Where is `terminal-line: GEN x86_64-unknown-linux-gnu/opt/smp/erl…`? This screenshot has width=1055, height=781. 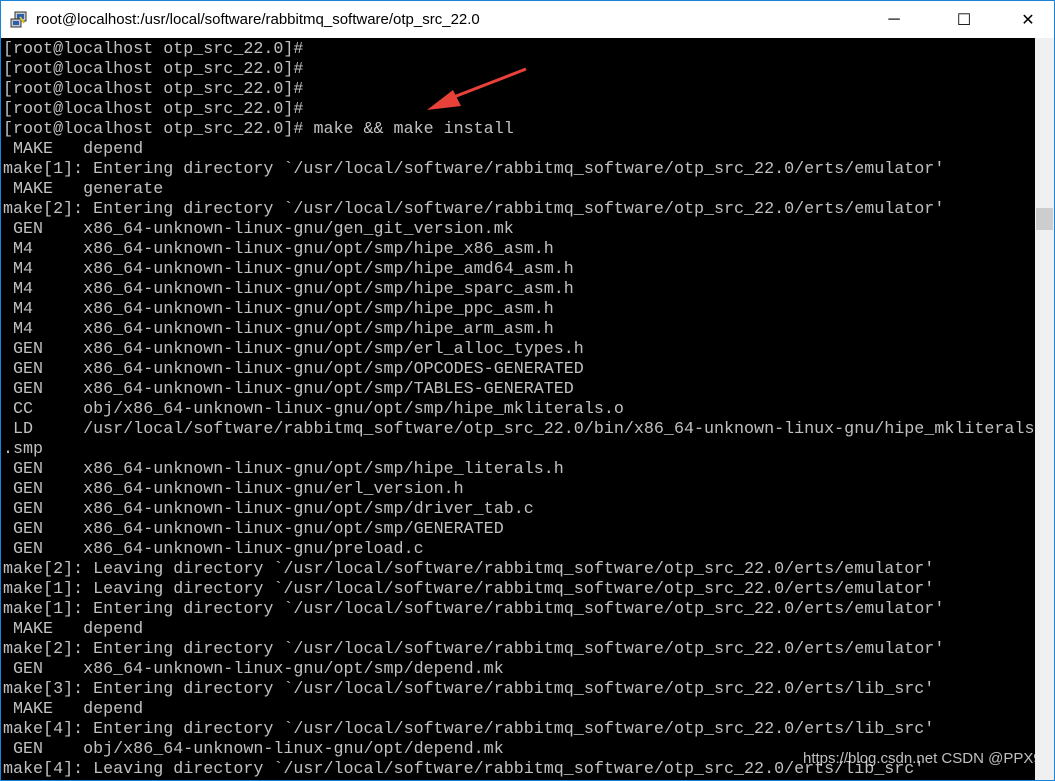
terminal-line: GEN x86_64-unknown-linux-gnu/opt/smp/erl… is located at coordinates (293, 349).